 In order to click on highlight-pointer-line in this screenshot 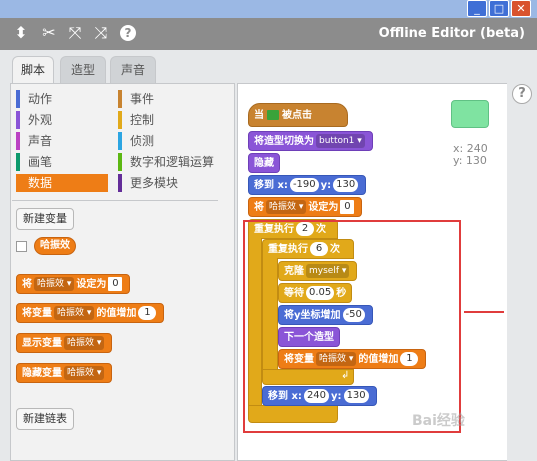, I will do `click(484, 312)`.